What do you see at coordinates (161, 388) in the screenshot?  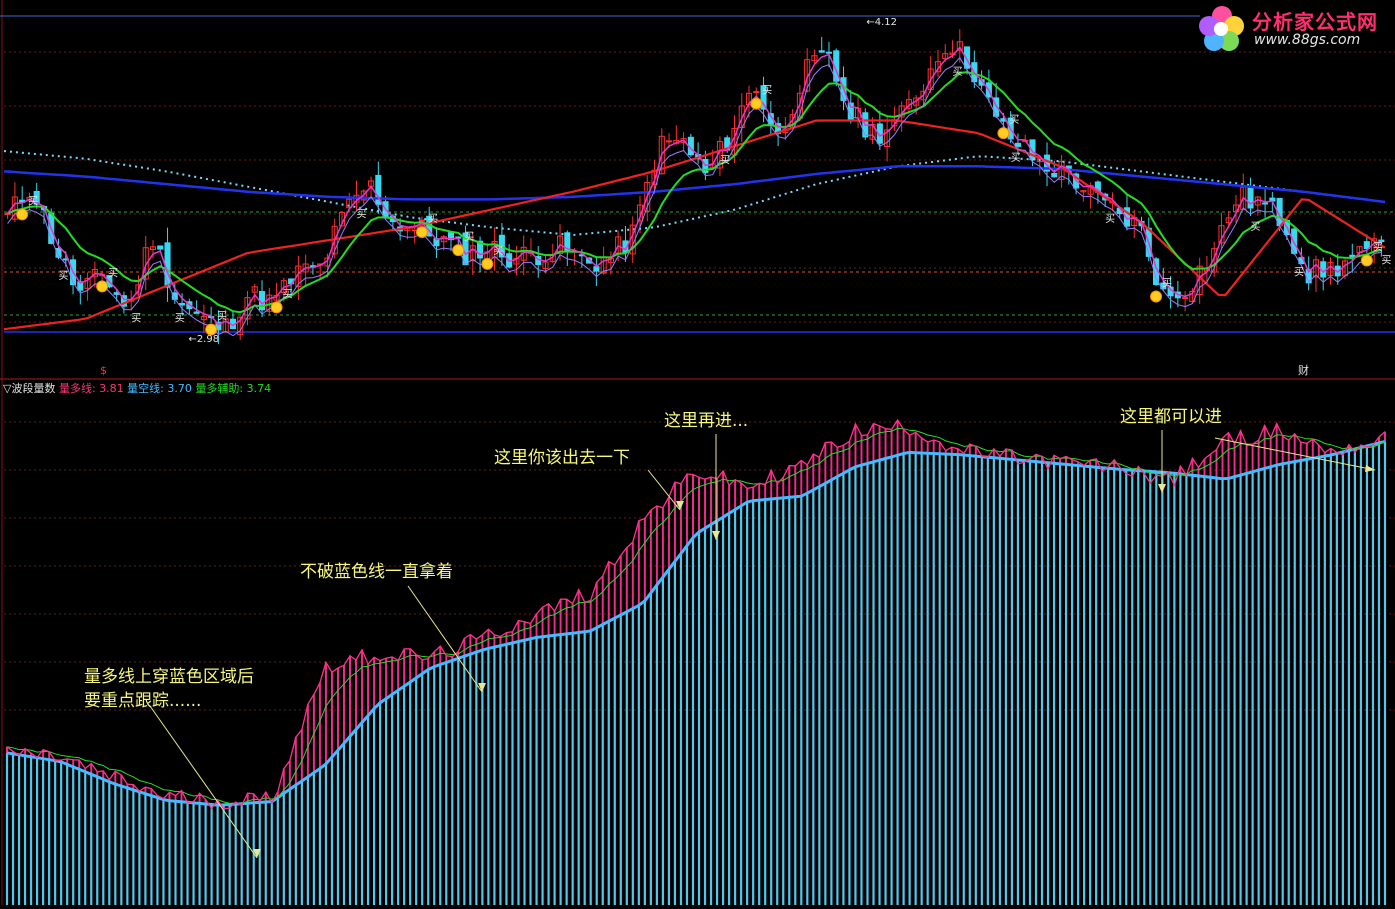 I see `indicator-value-2: 量空线: 3.70` at bounding box center [161, 388].